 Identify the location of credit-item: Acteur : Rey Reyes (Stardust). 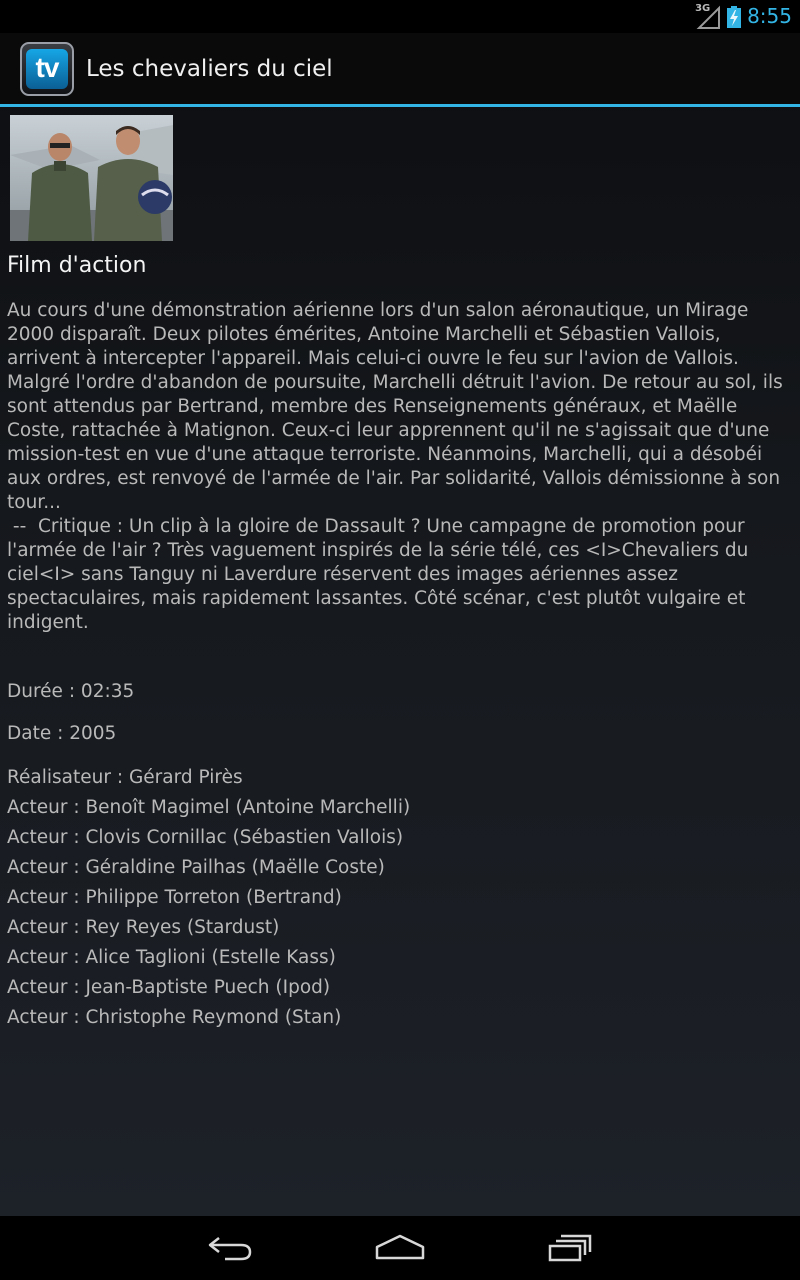
(143, 927).